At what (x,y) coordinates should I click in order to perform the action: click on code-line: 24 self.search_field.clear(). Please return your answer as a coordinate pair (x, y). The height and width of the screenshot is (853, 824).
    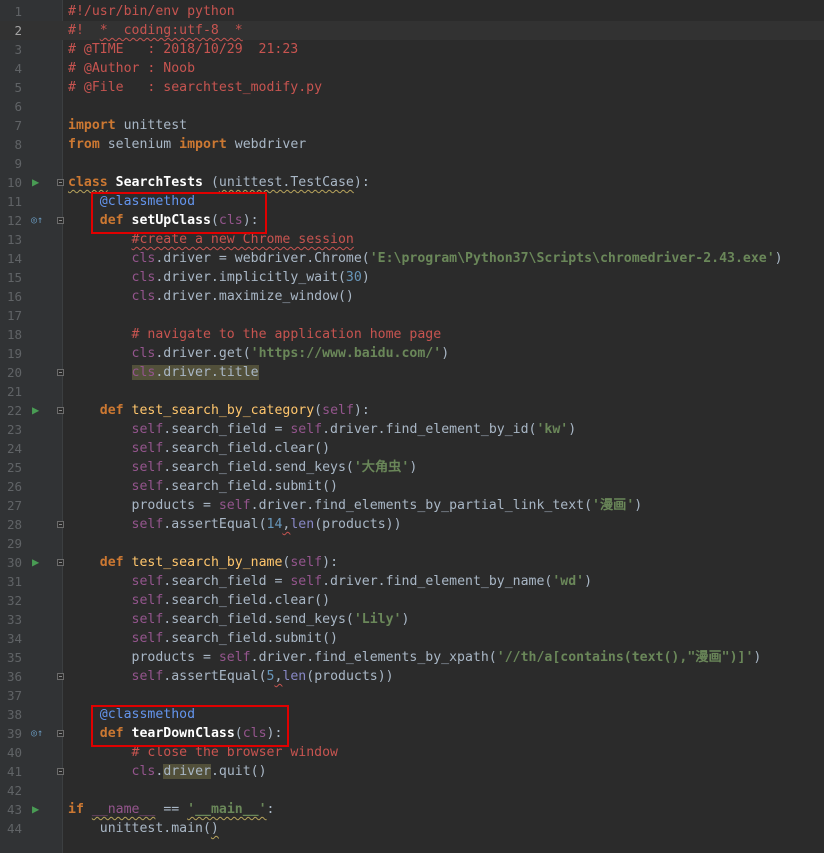
    Looking at the image, I should click on (412, 448).